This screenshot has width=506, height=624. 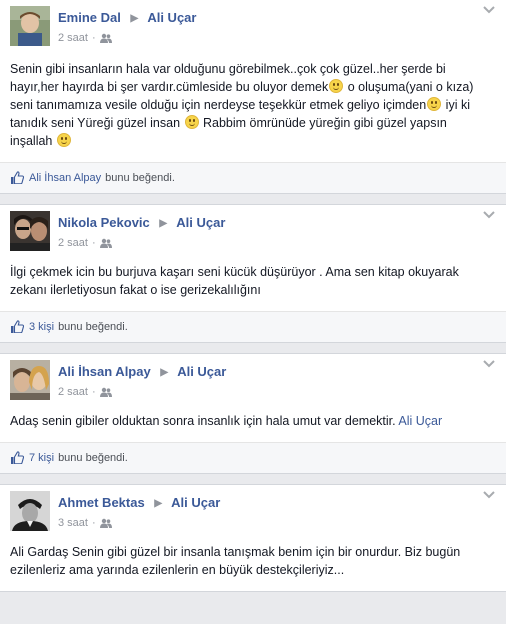 I want to click on likes-link: 3 kişi, so click(x=41, y=327).